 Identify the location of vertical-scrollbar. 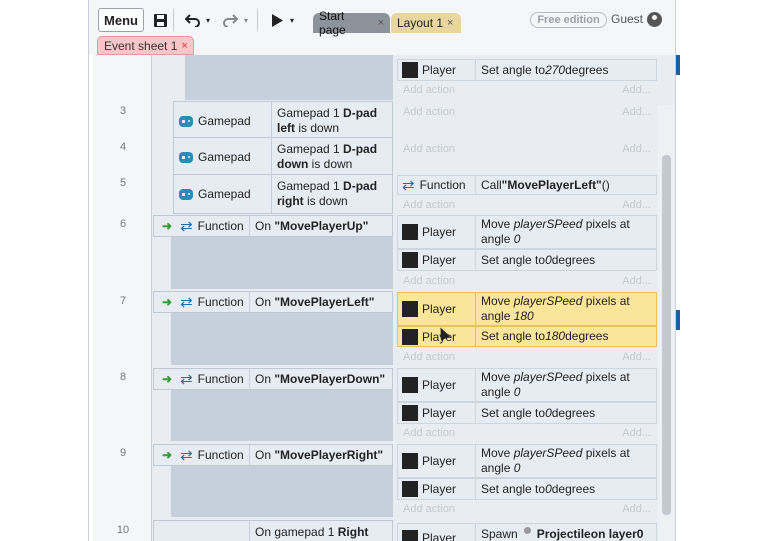
(666, 323).